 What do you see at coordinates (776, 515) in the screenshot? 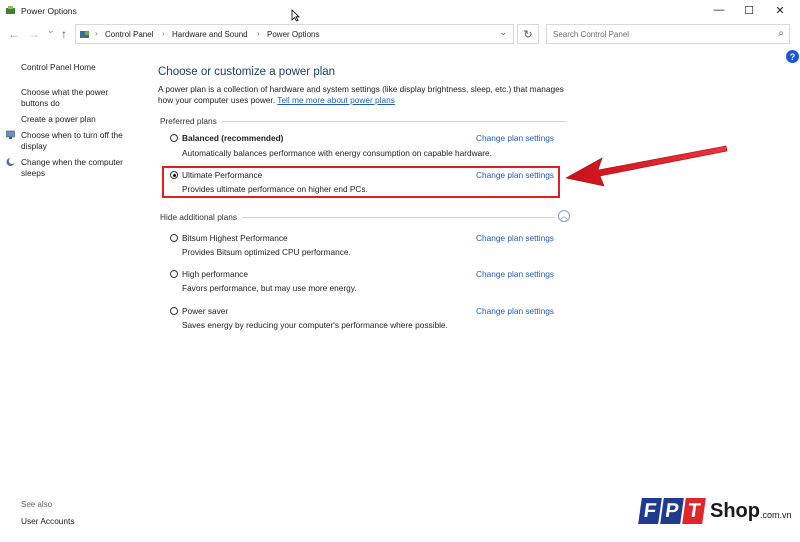
I see `logo-domain-suffix: .com.vn` at bounding box center [776, 515].